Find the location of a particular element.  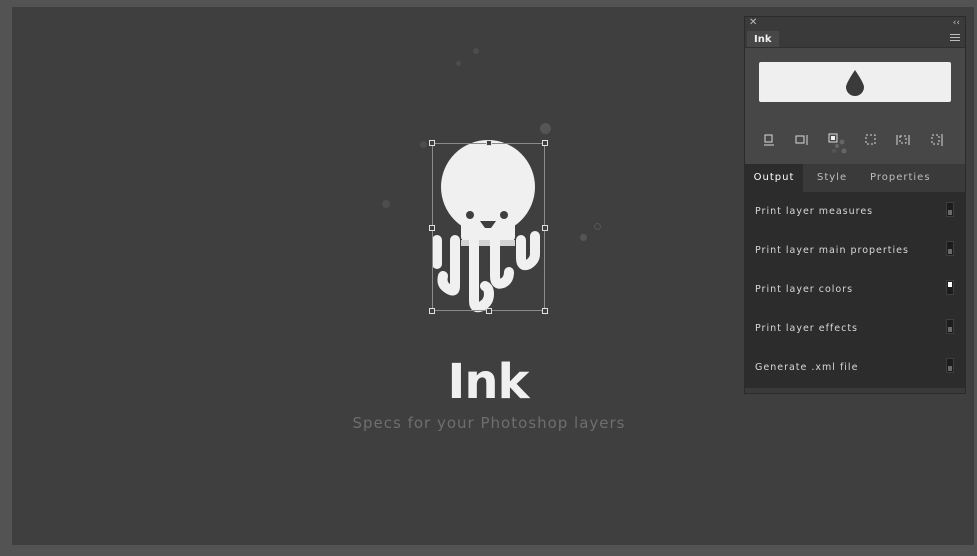

option-generate-xml-label: Generate .xml file is located at coordinates (807, 367).